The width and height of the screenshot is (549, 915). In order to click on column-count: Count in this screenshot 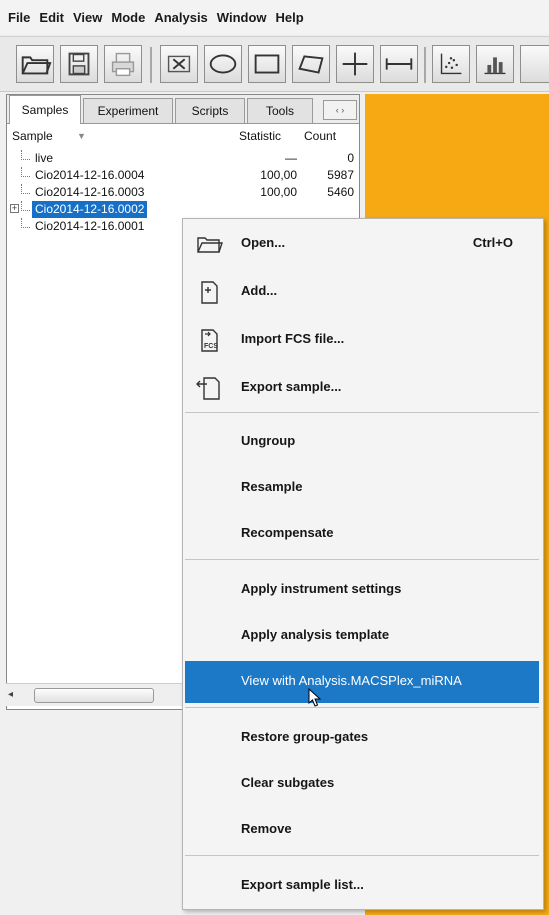, I will do `click(320, 136)`.